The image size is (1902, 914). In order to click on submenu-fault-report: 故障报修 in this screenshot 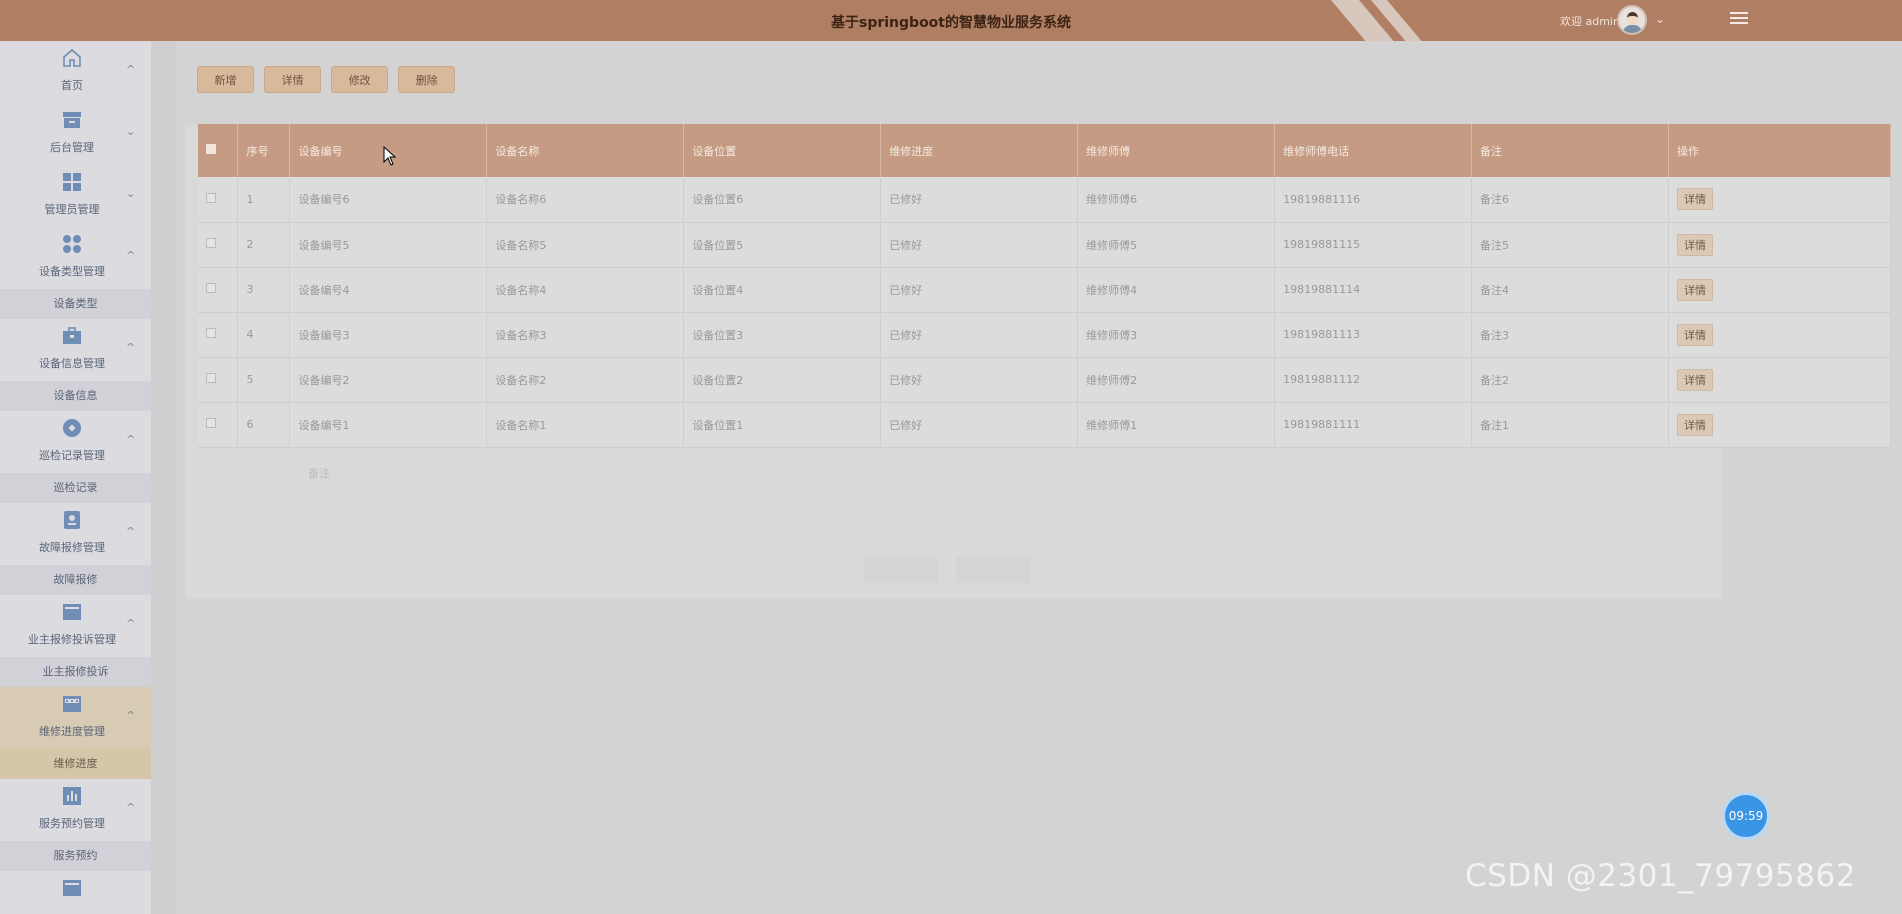, I will do `click(75, 580)`.